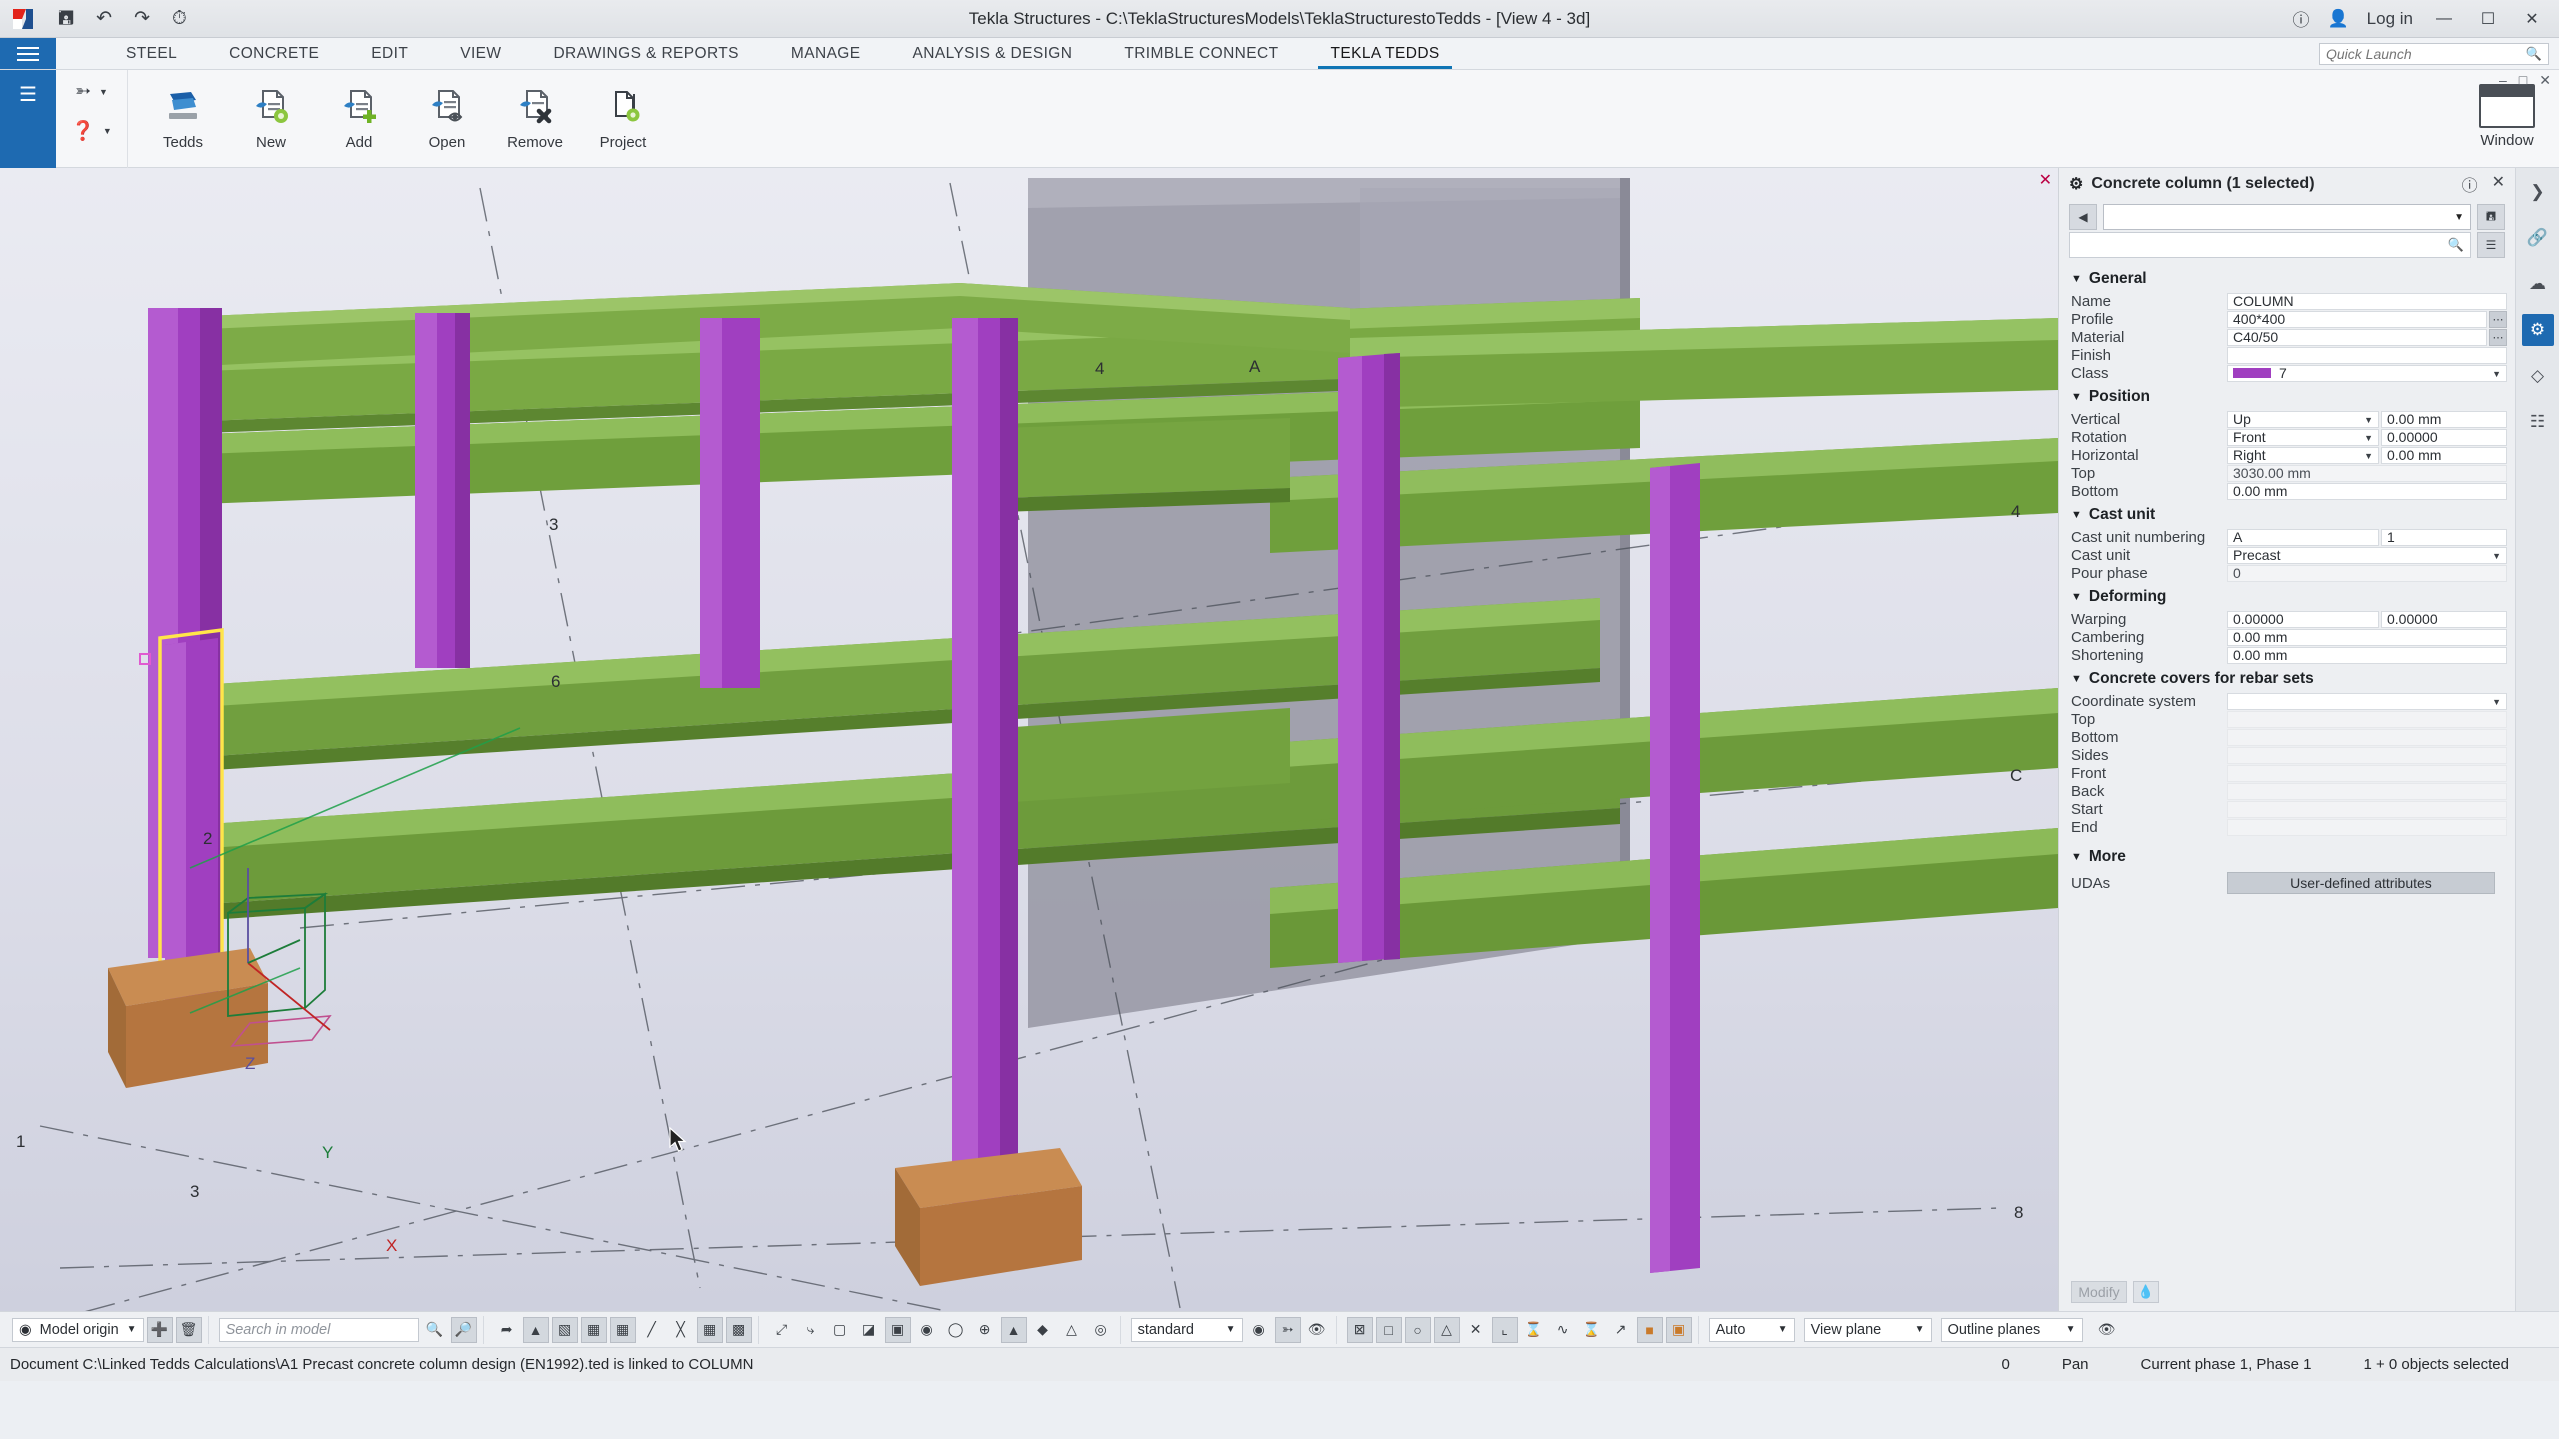 Image resolution: width=2559 pixels, height=1439 pixels. Describe the element at coordinates (2367, 773) in the screenshot. I see `field-cover-front` at that location.